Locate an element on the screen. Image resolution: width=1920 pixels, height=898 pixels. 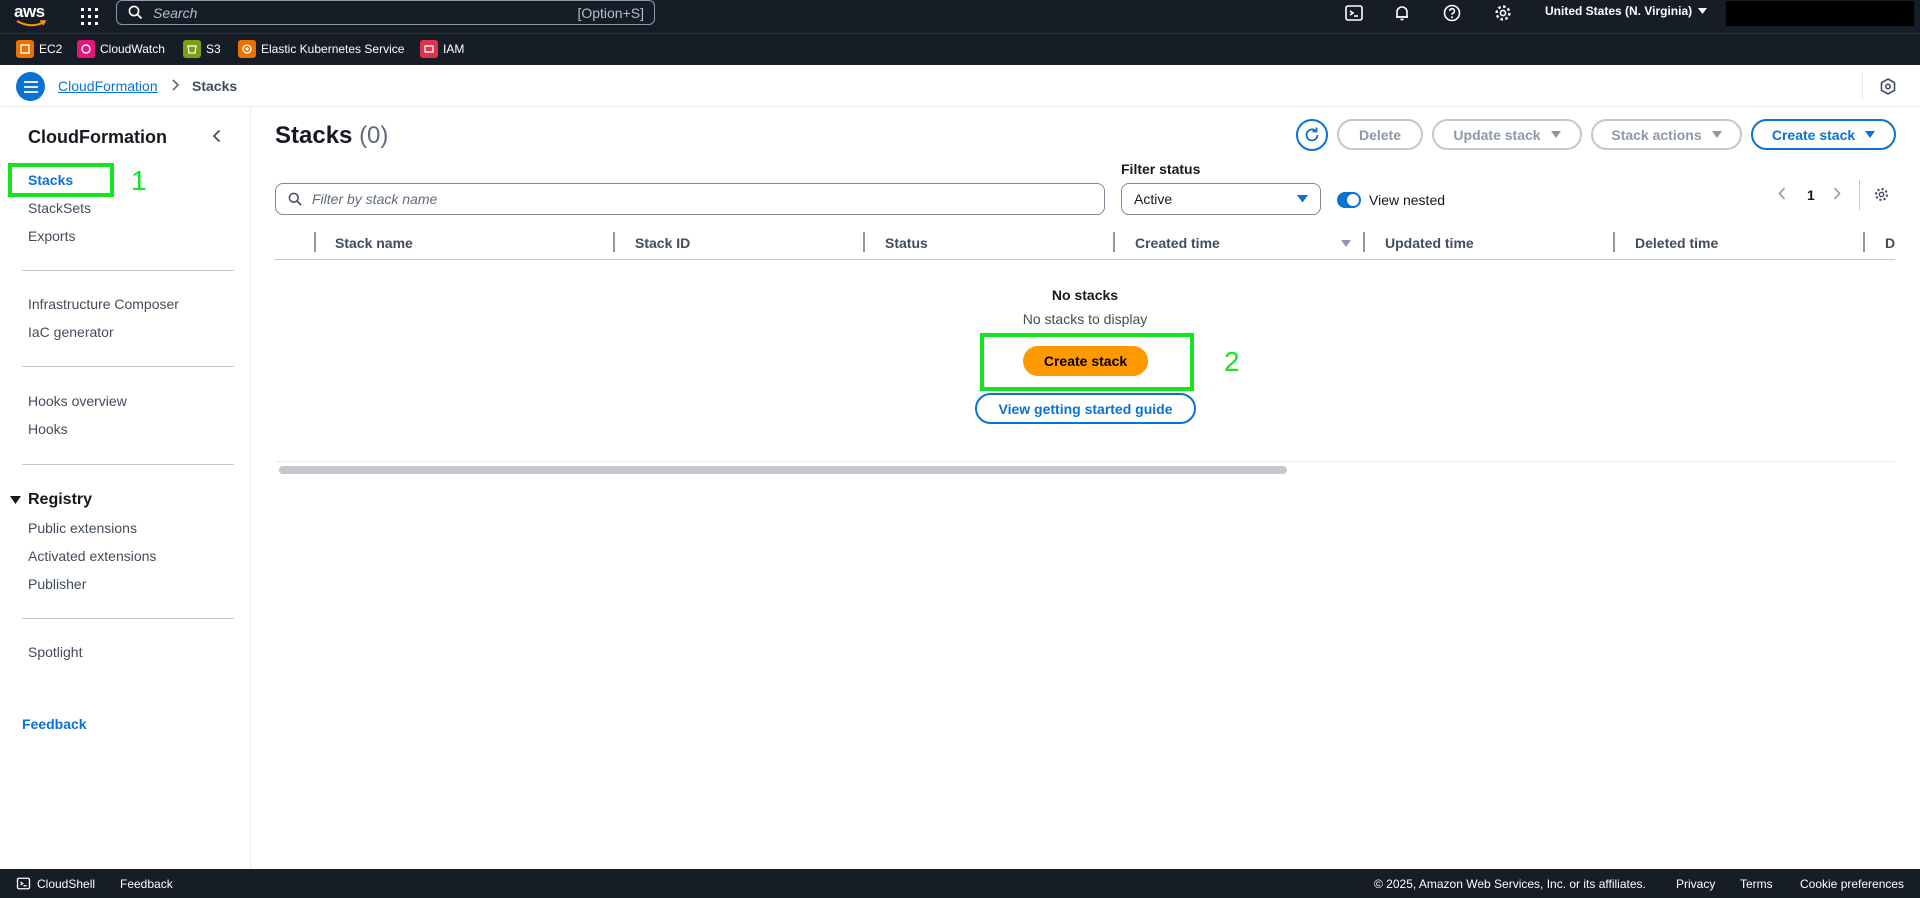
footer-cloudshell: CloudShell is located at coordinates (55, 883).